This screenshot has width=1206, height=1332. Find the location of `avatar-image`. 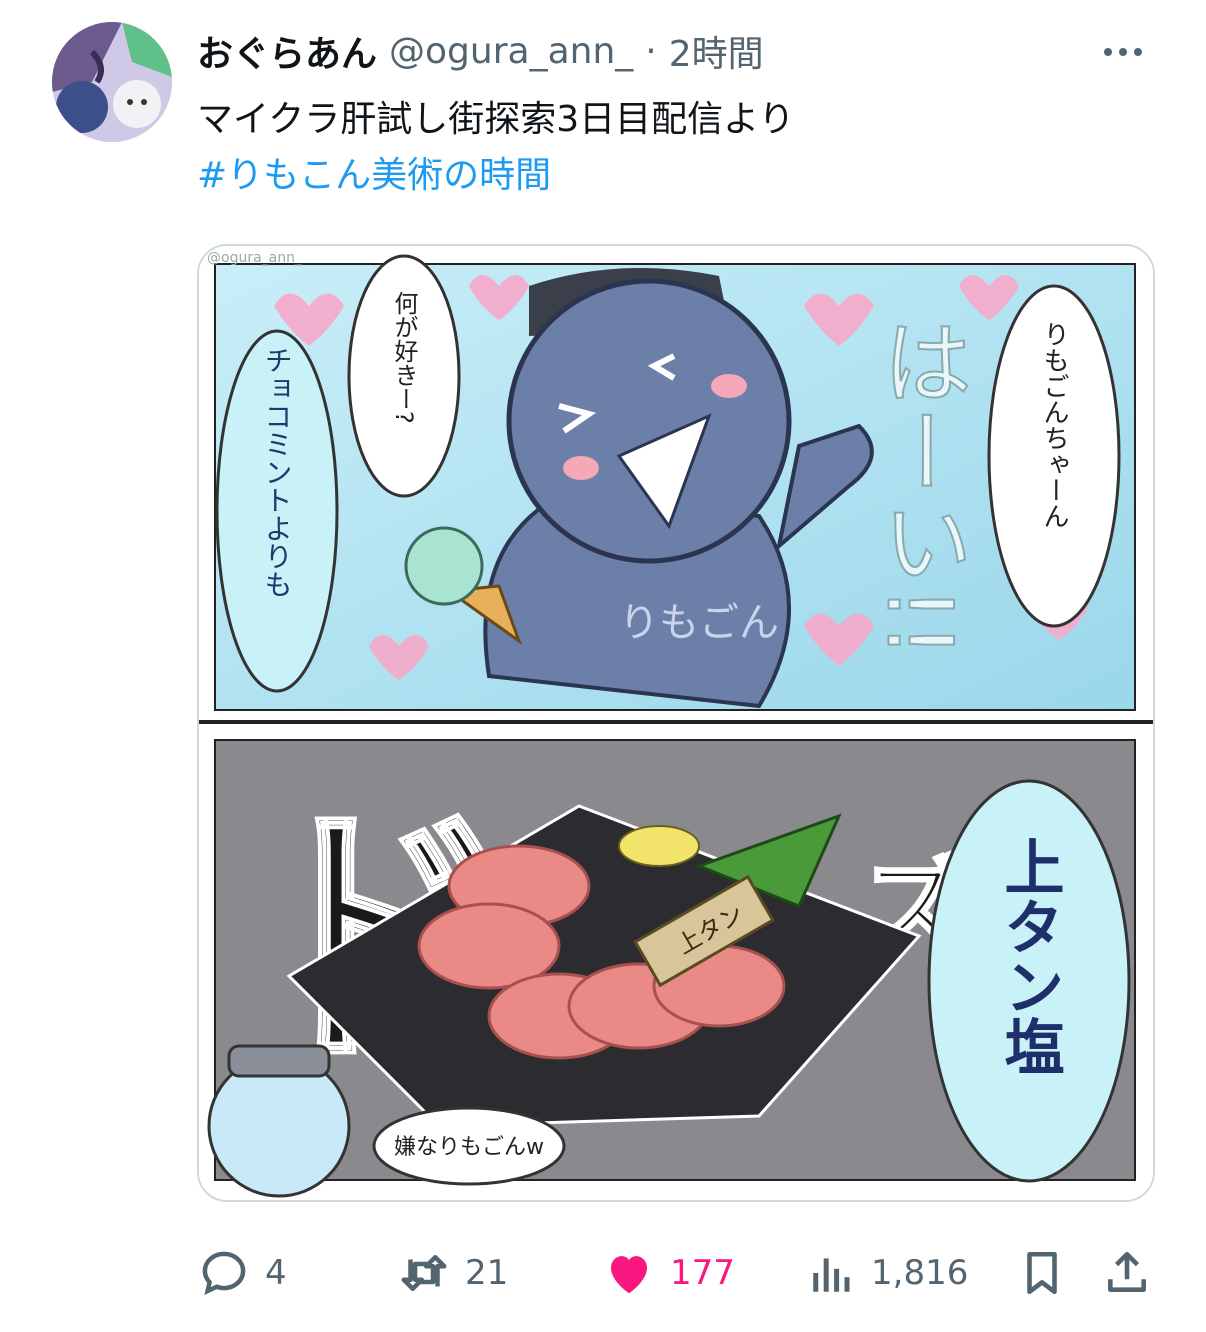

avatar-image is located at coordinates (112, 82).